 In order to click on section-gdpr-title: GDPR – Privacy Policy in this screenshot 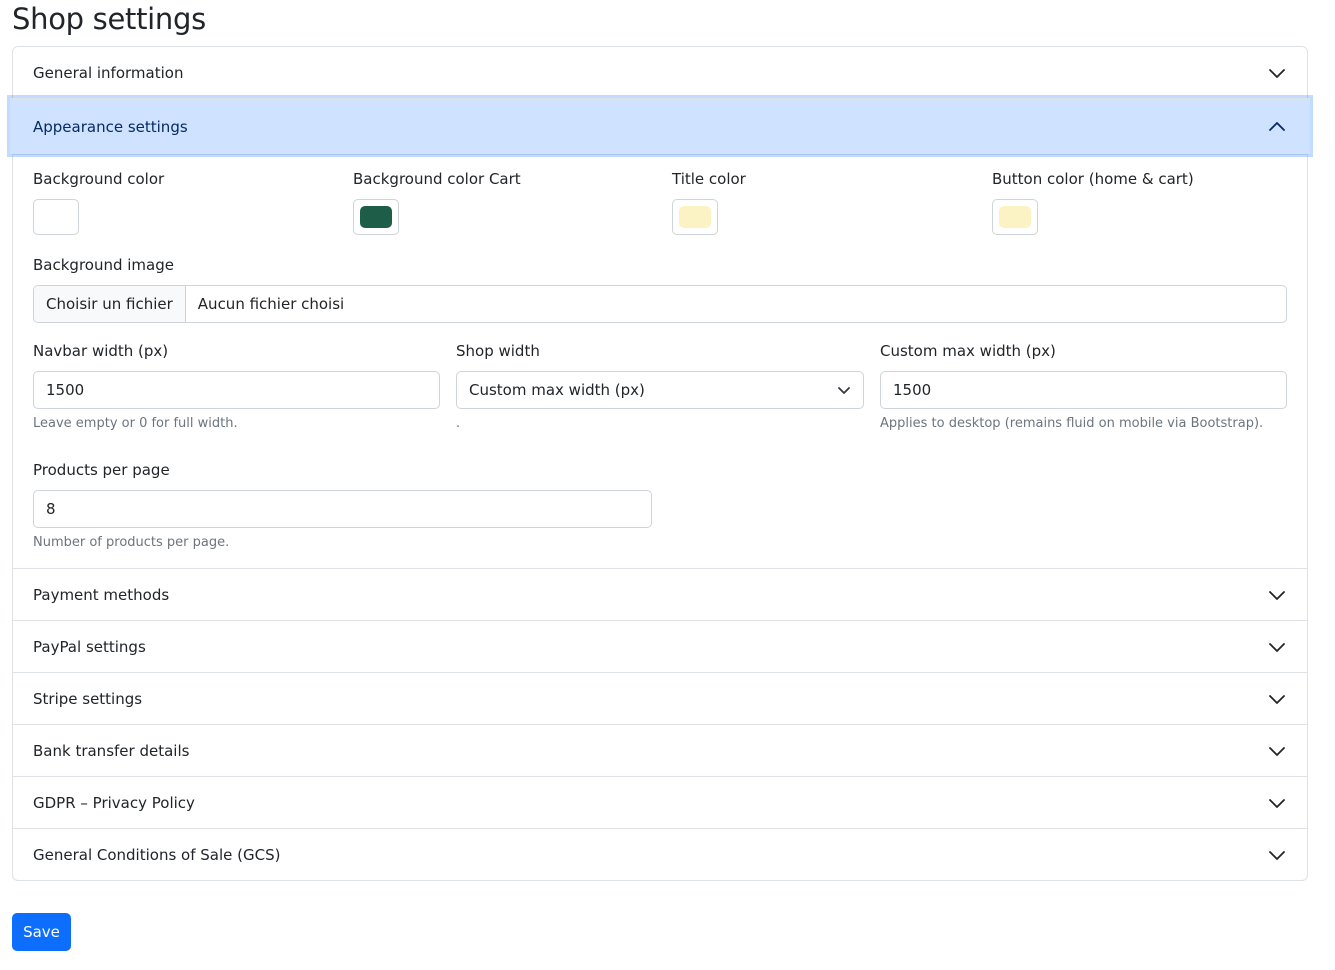, I will do `click(114, 802)`.